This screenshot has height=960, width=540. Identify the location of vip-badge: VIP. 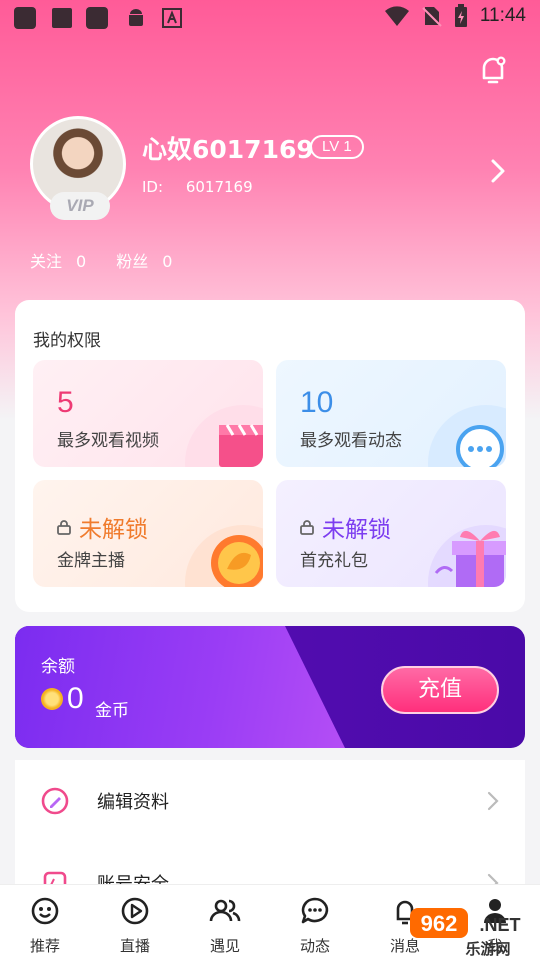
(80, 206).